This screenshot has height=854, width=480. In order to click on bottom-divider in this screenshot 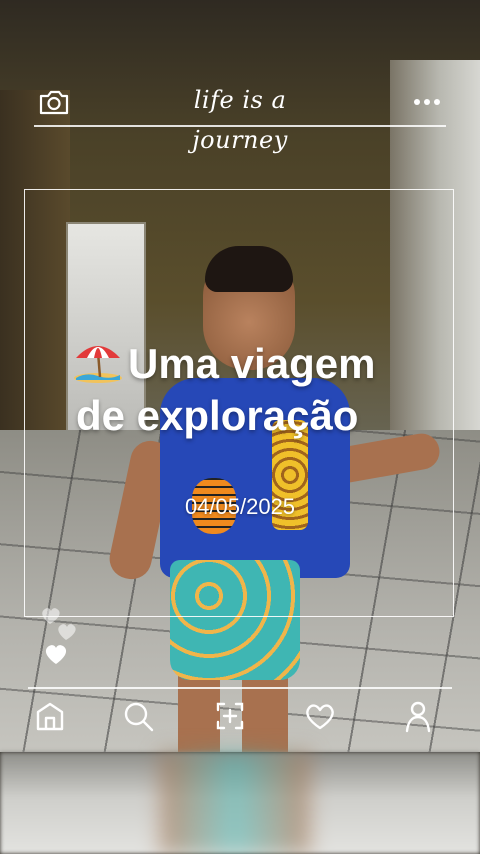, I will do `click(240, 688)`.